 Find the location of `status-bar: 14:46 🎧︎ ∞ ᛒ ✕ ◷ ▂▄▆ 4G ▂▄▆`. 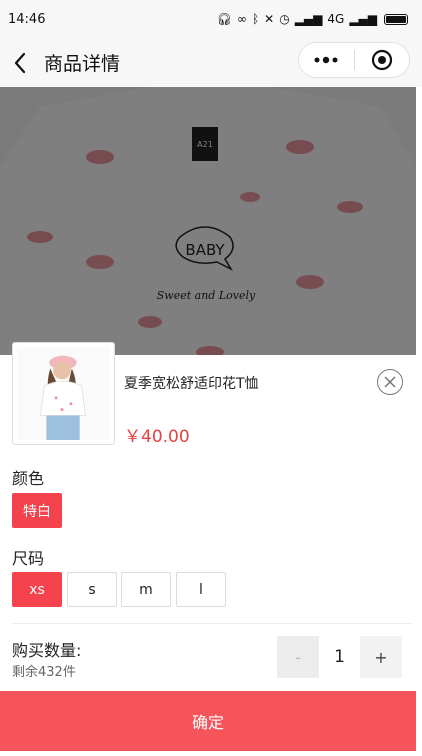

status-bar: 14:46 🎧︎ ∞ ᛒ ✕ ◷ ▂▄▆ 4G ▂▄▆ is located at coordinates (211, 19).